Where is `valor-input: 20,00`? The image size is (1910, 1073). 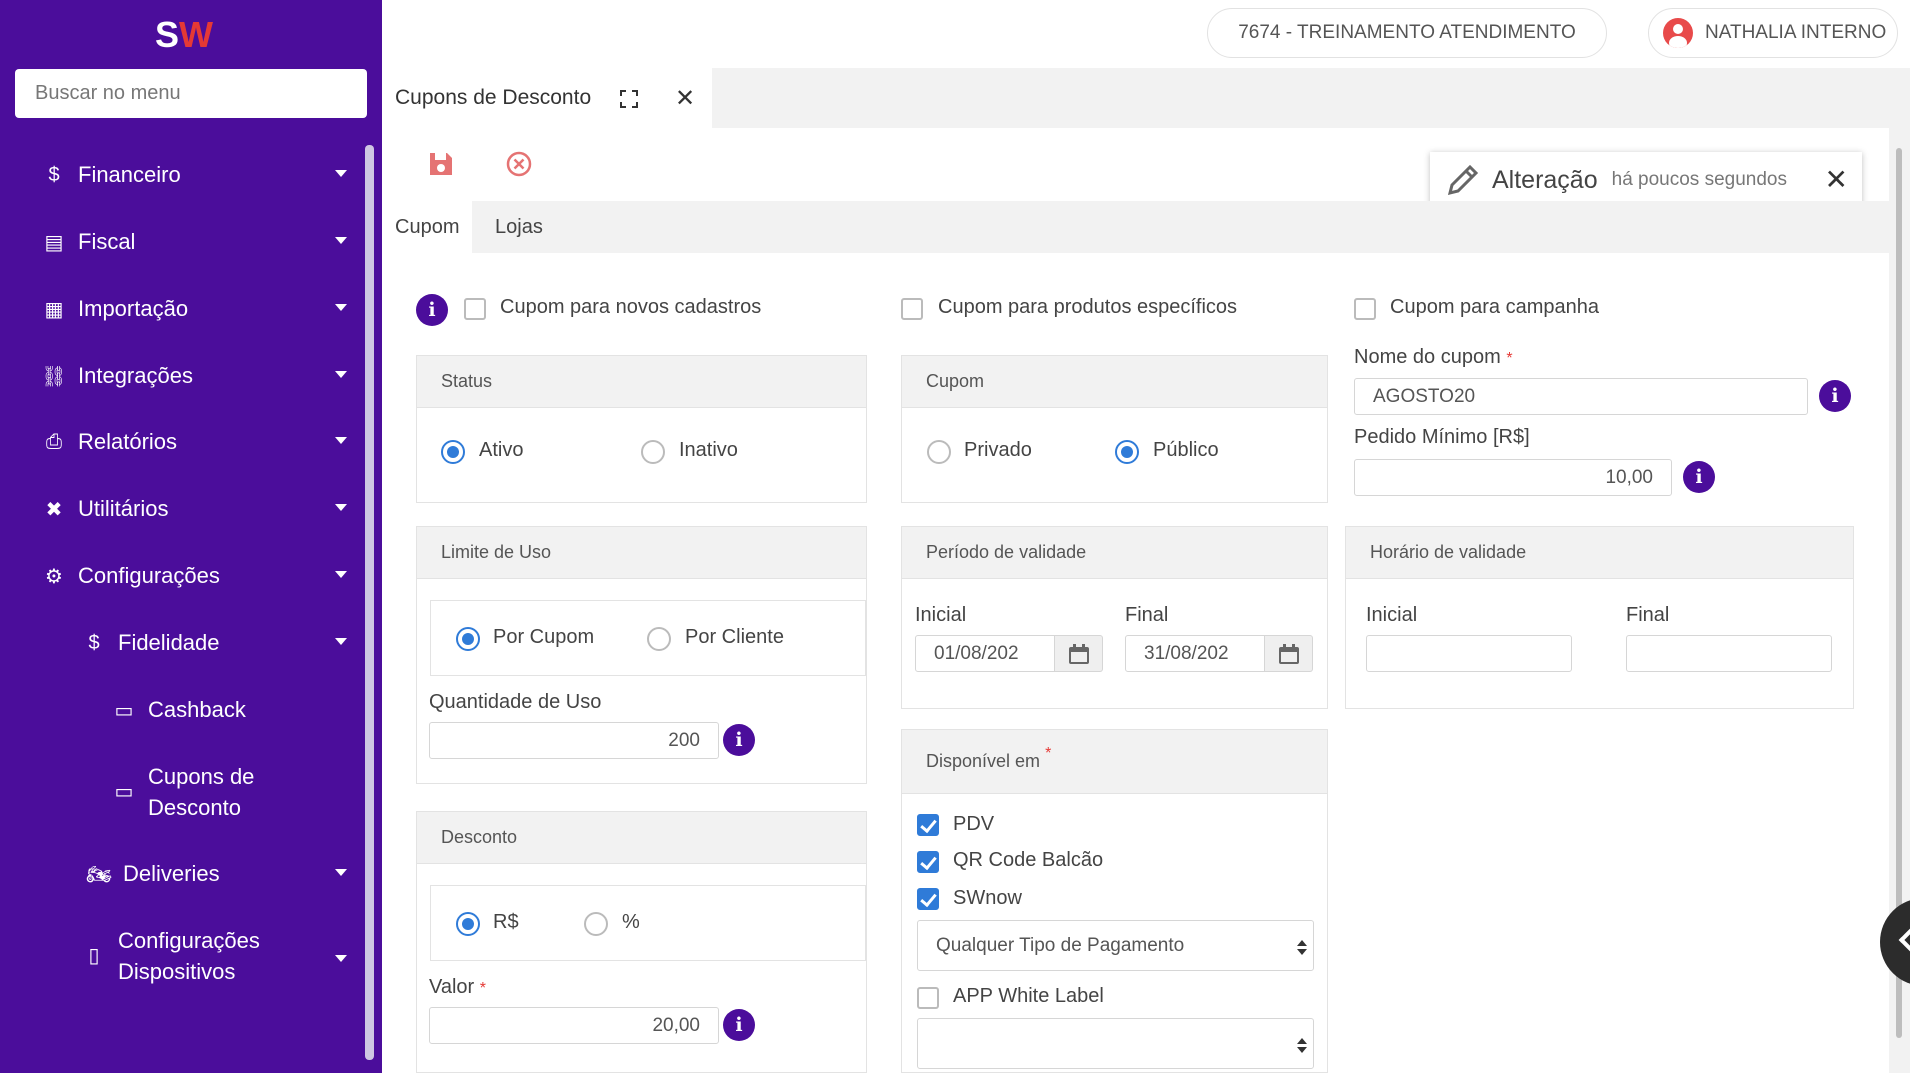
valor-input: 20,00 is located at coordinates (574, 1025).